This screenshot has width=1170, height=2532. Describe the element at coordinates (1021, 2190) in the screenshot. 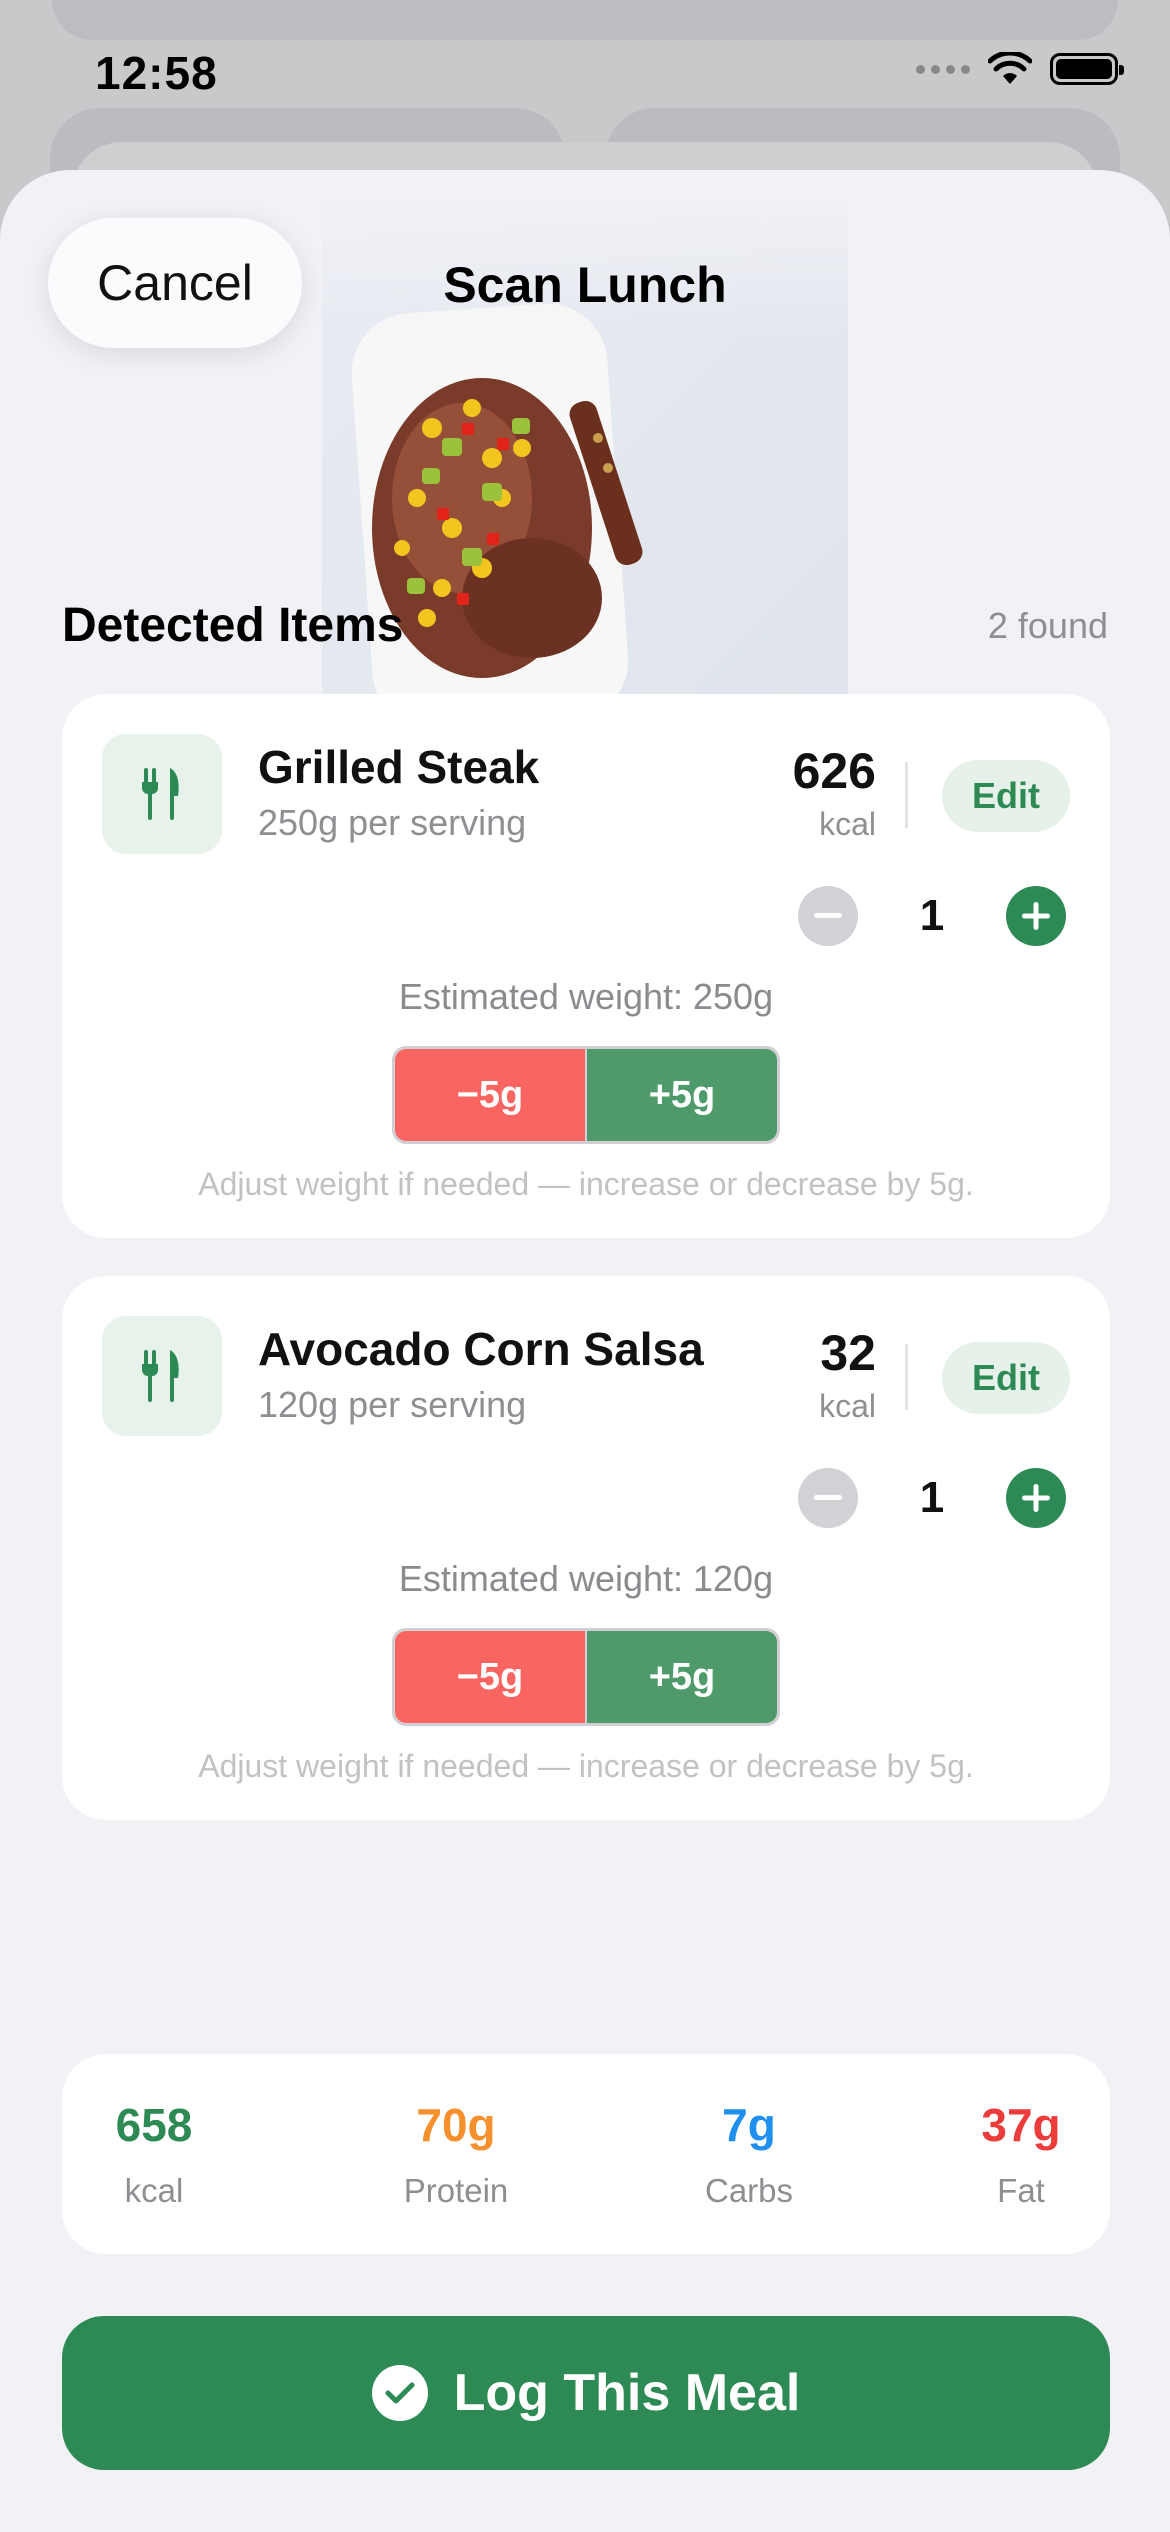

I see `total-fat-label: Fat` at that location.